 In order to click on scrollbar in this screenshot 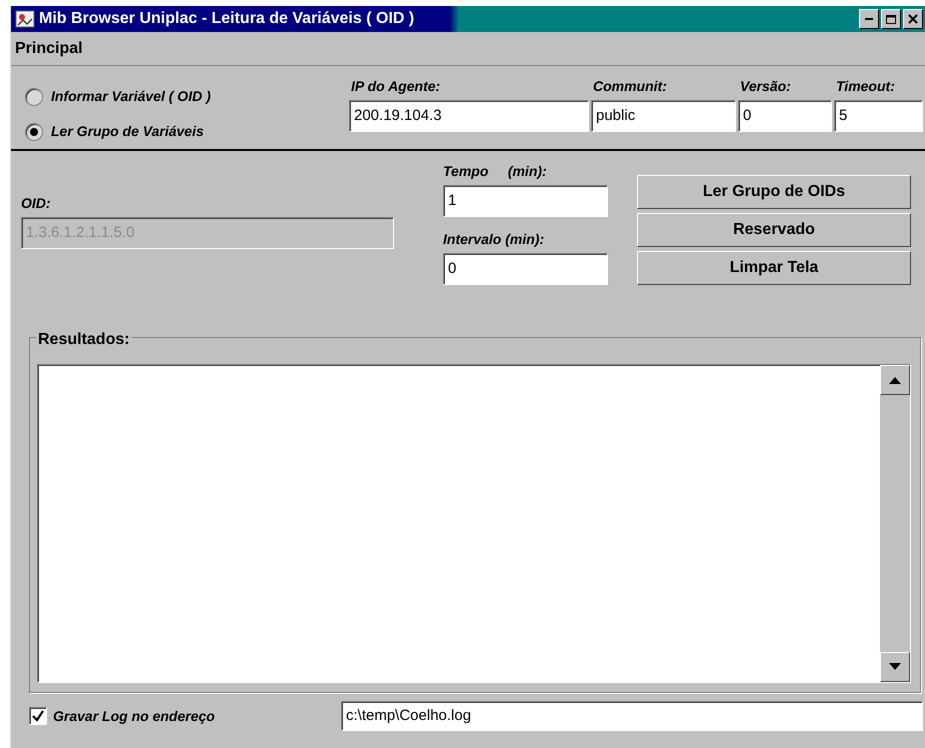, I will do `click(895, 523)`.